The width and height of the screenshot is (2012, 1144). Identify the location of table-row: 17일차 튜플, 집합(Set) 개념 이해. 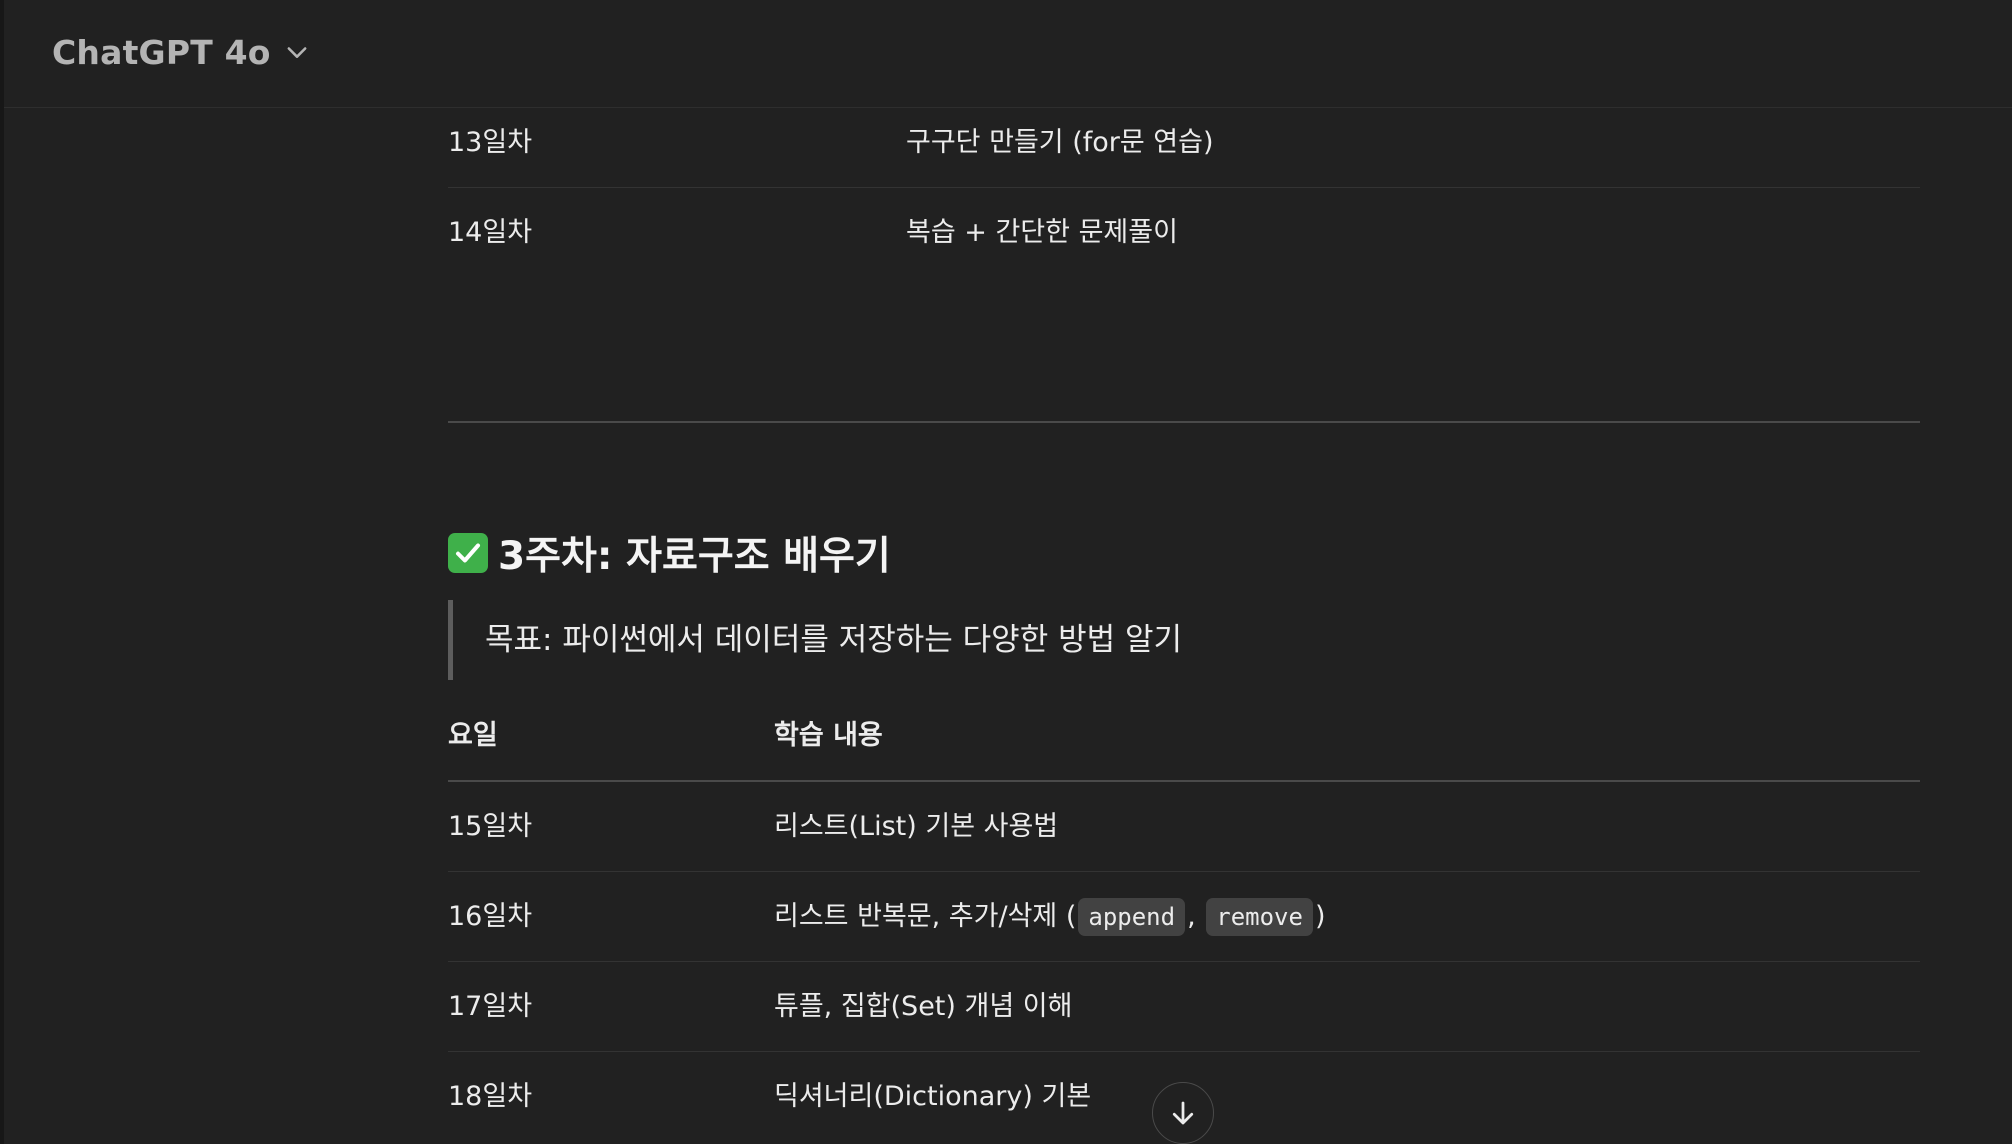
(1184, 1007).